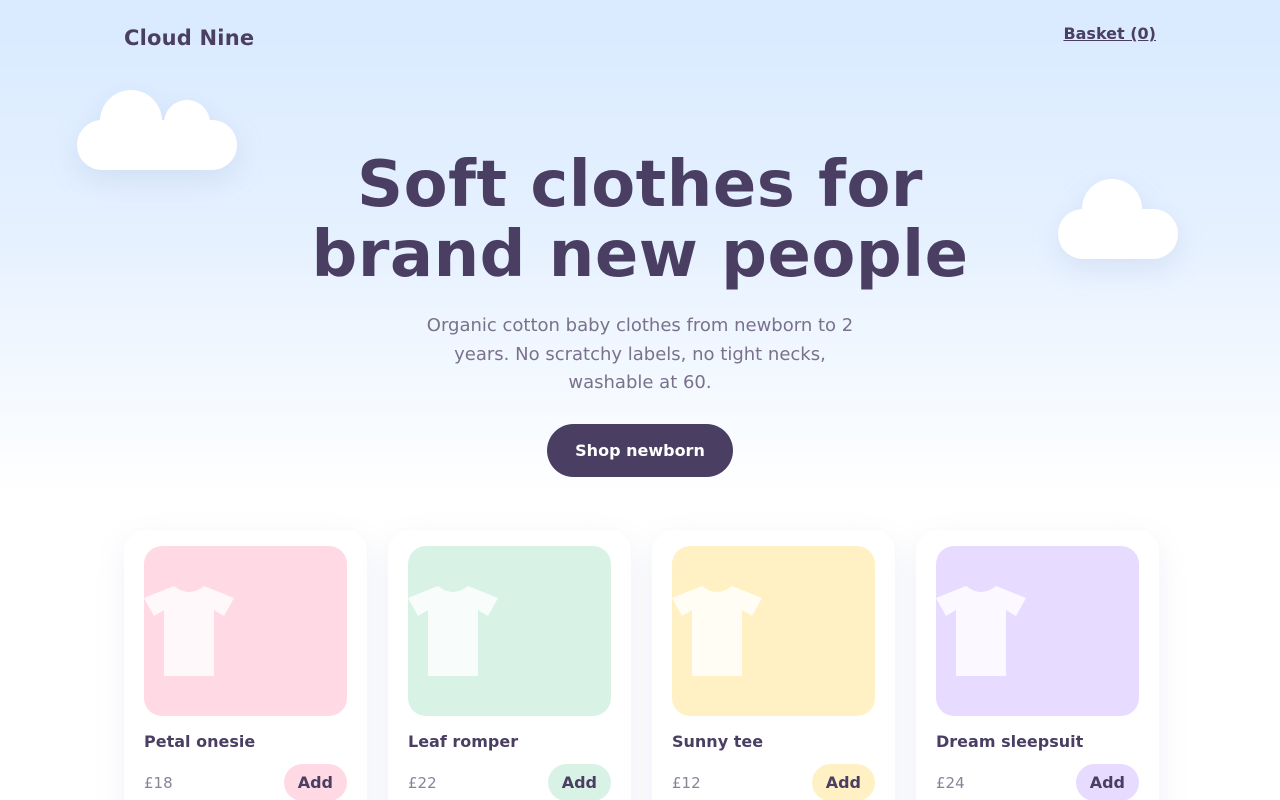  Describe the element at coordinates (422, 782) in the screenshot. I see `product-price: £22` at that location.